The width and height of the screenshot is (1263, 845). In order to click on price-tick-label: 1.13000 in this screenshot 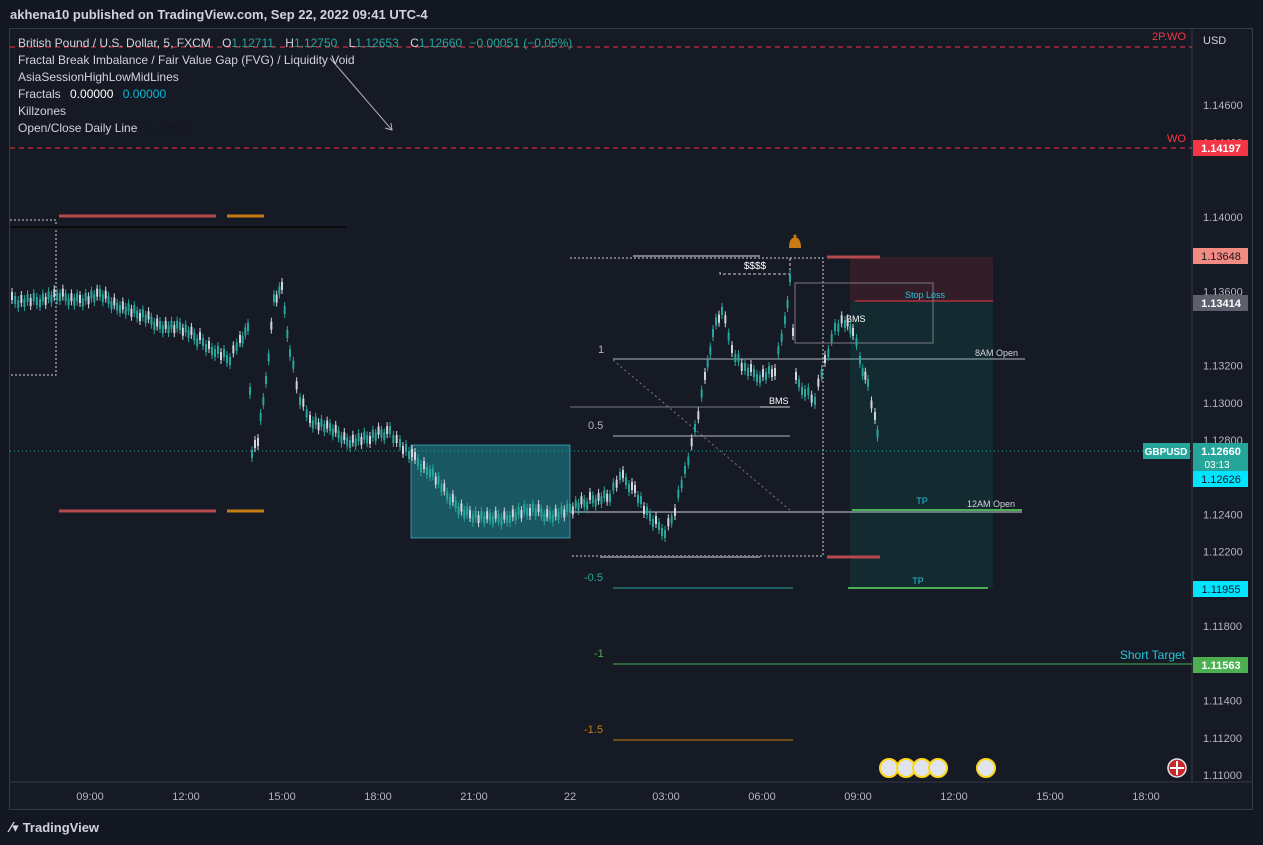, I will do `click(1223, 404)`.